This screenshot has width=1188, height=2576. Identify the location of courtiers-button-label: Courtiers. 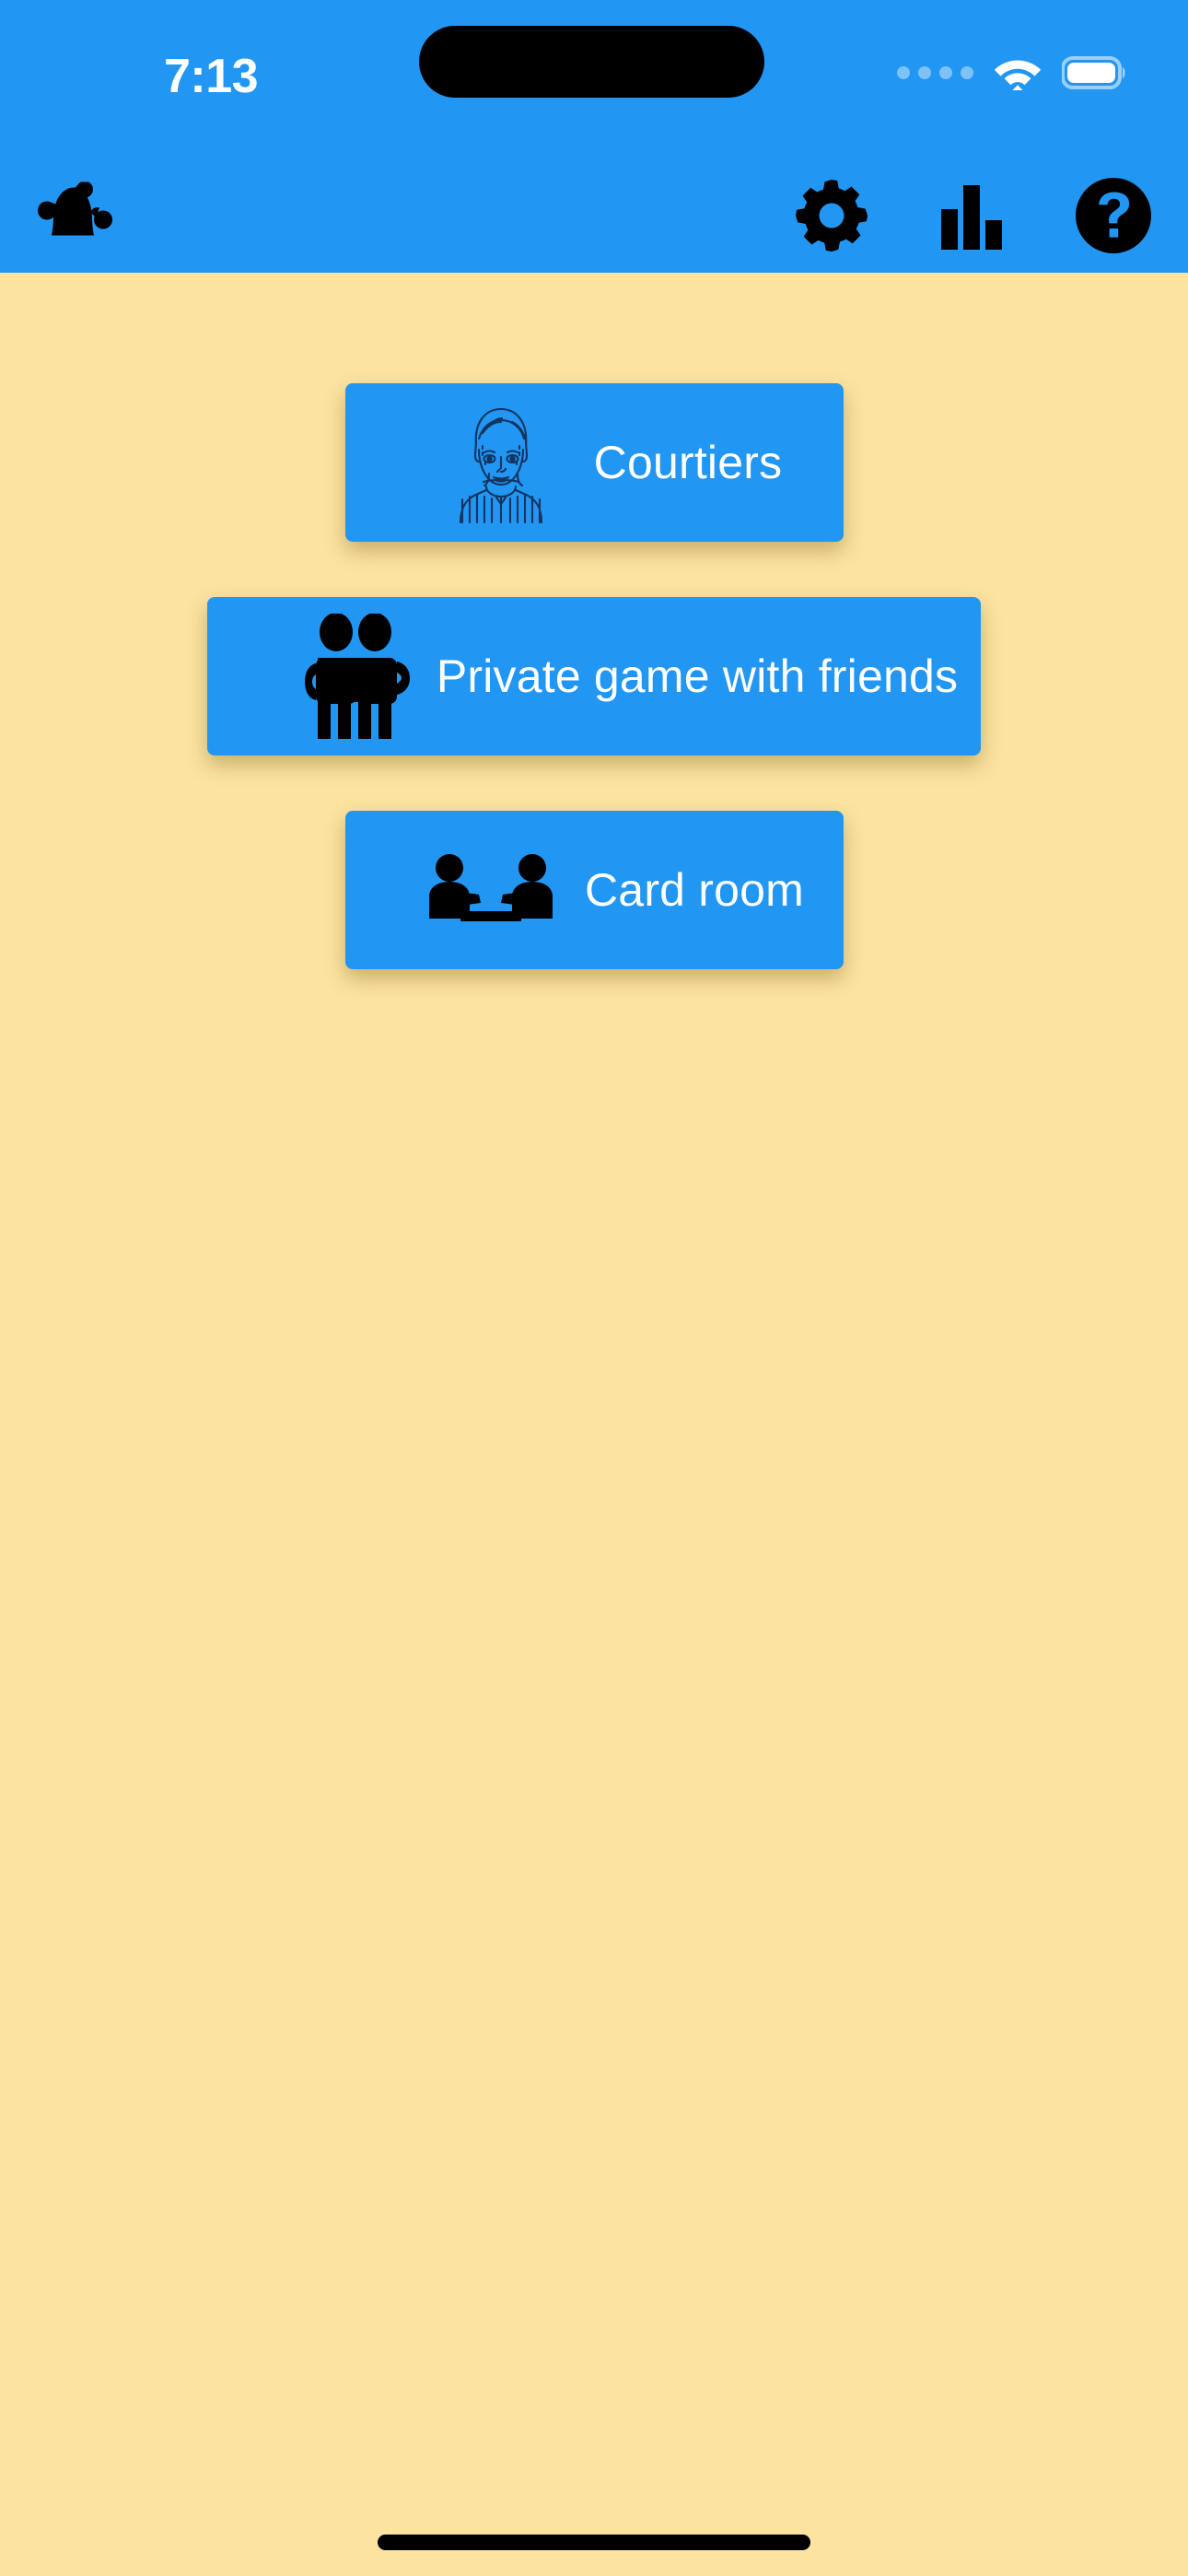
(688, 462).